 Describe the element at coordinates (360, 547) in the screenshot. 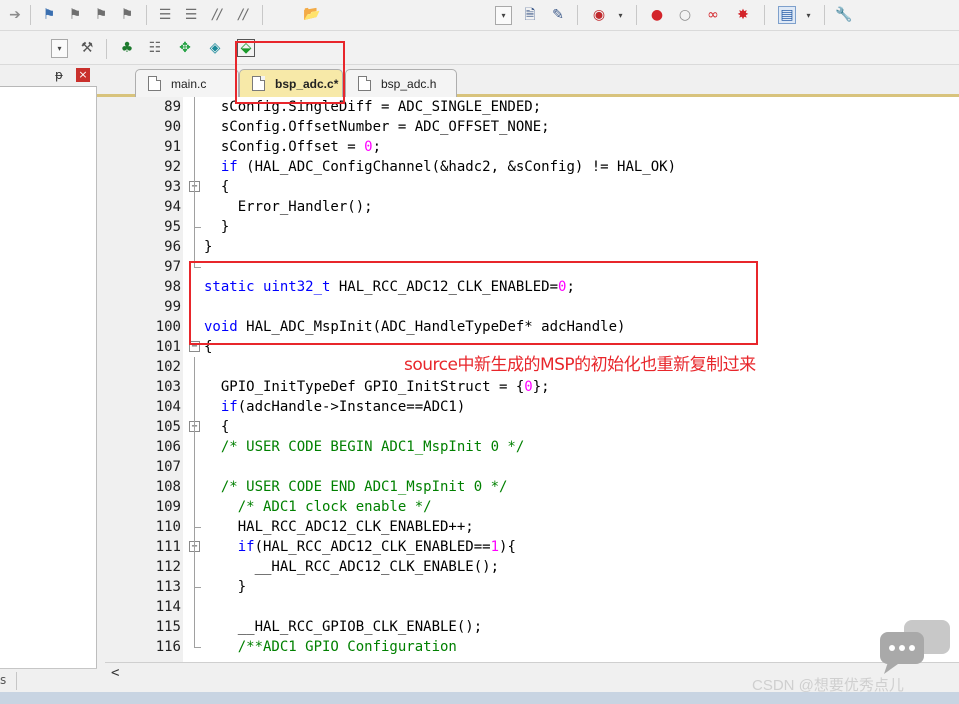

I see `code-line: if(HAL_RCC_ADC12_CLK_ENABLED==1){` at that location.